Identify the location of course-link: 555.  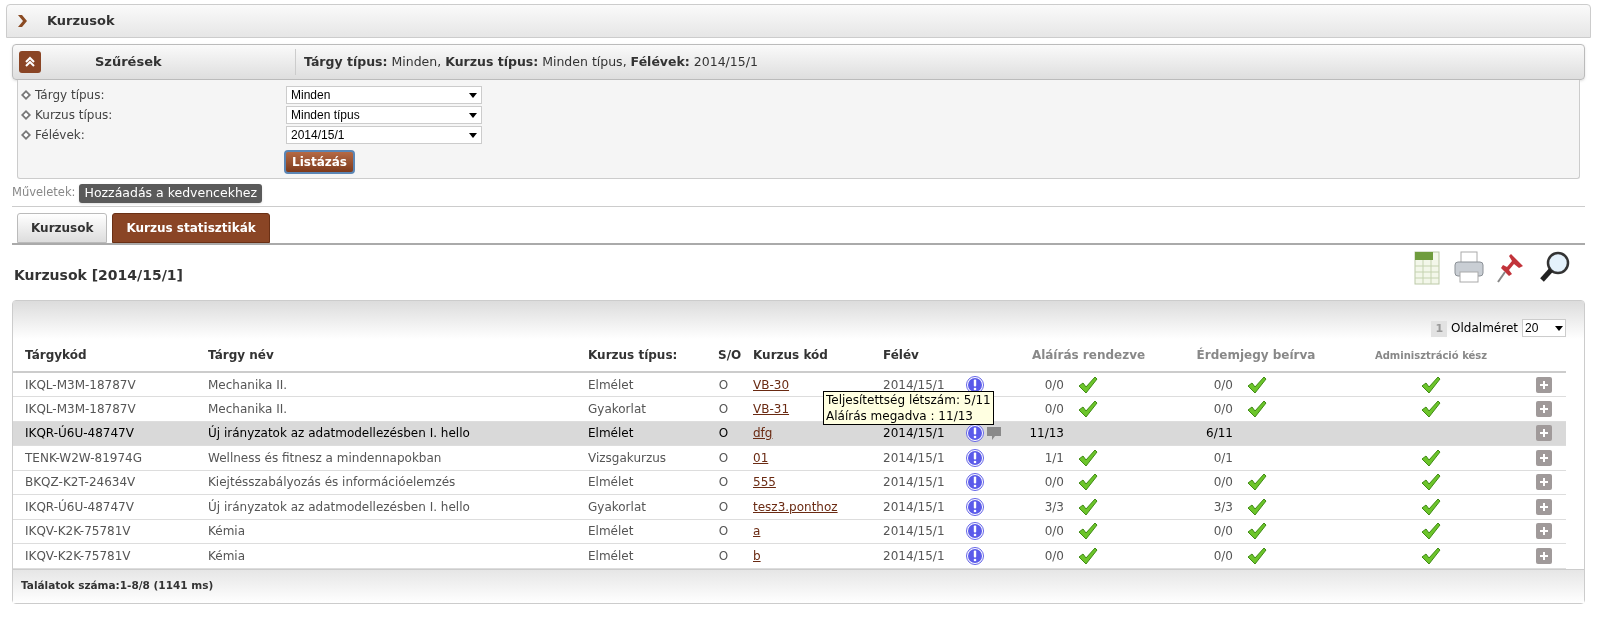
(764, 482).